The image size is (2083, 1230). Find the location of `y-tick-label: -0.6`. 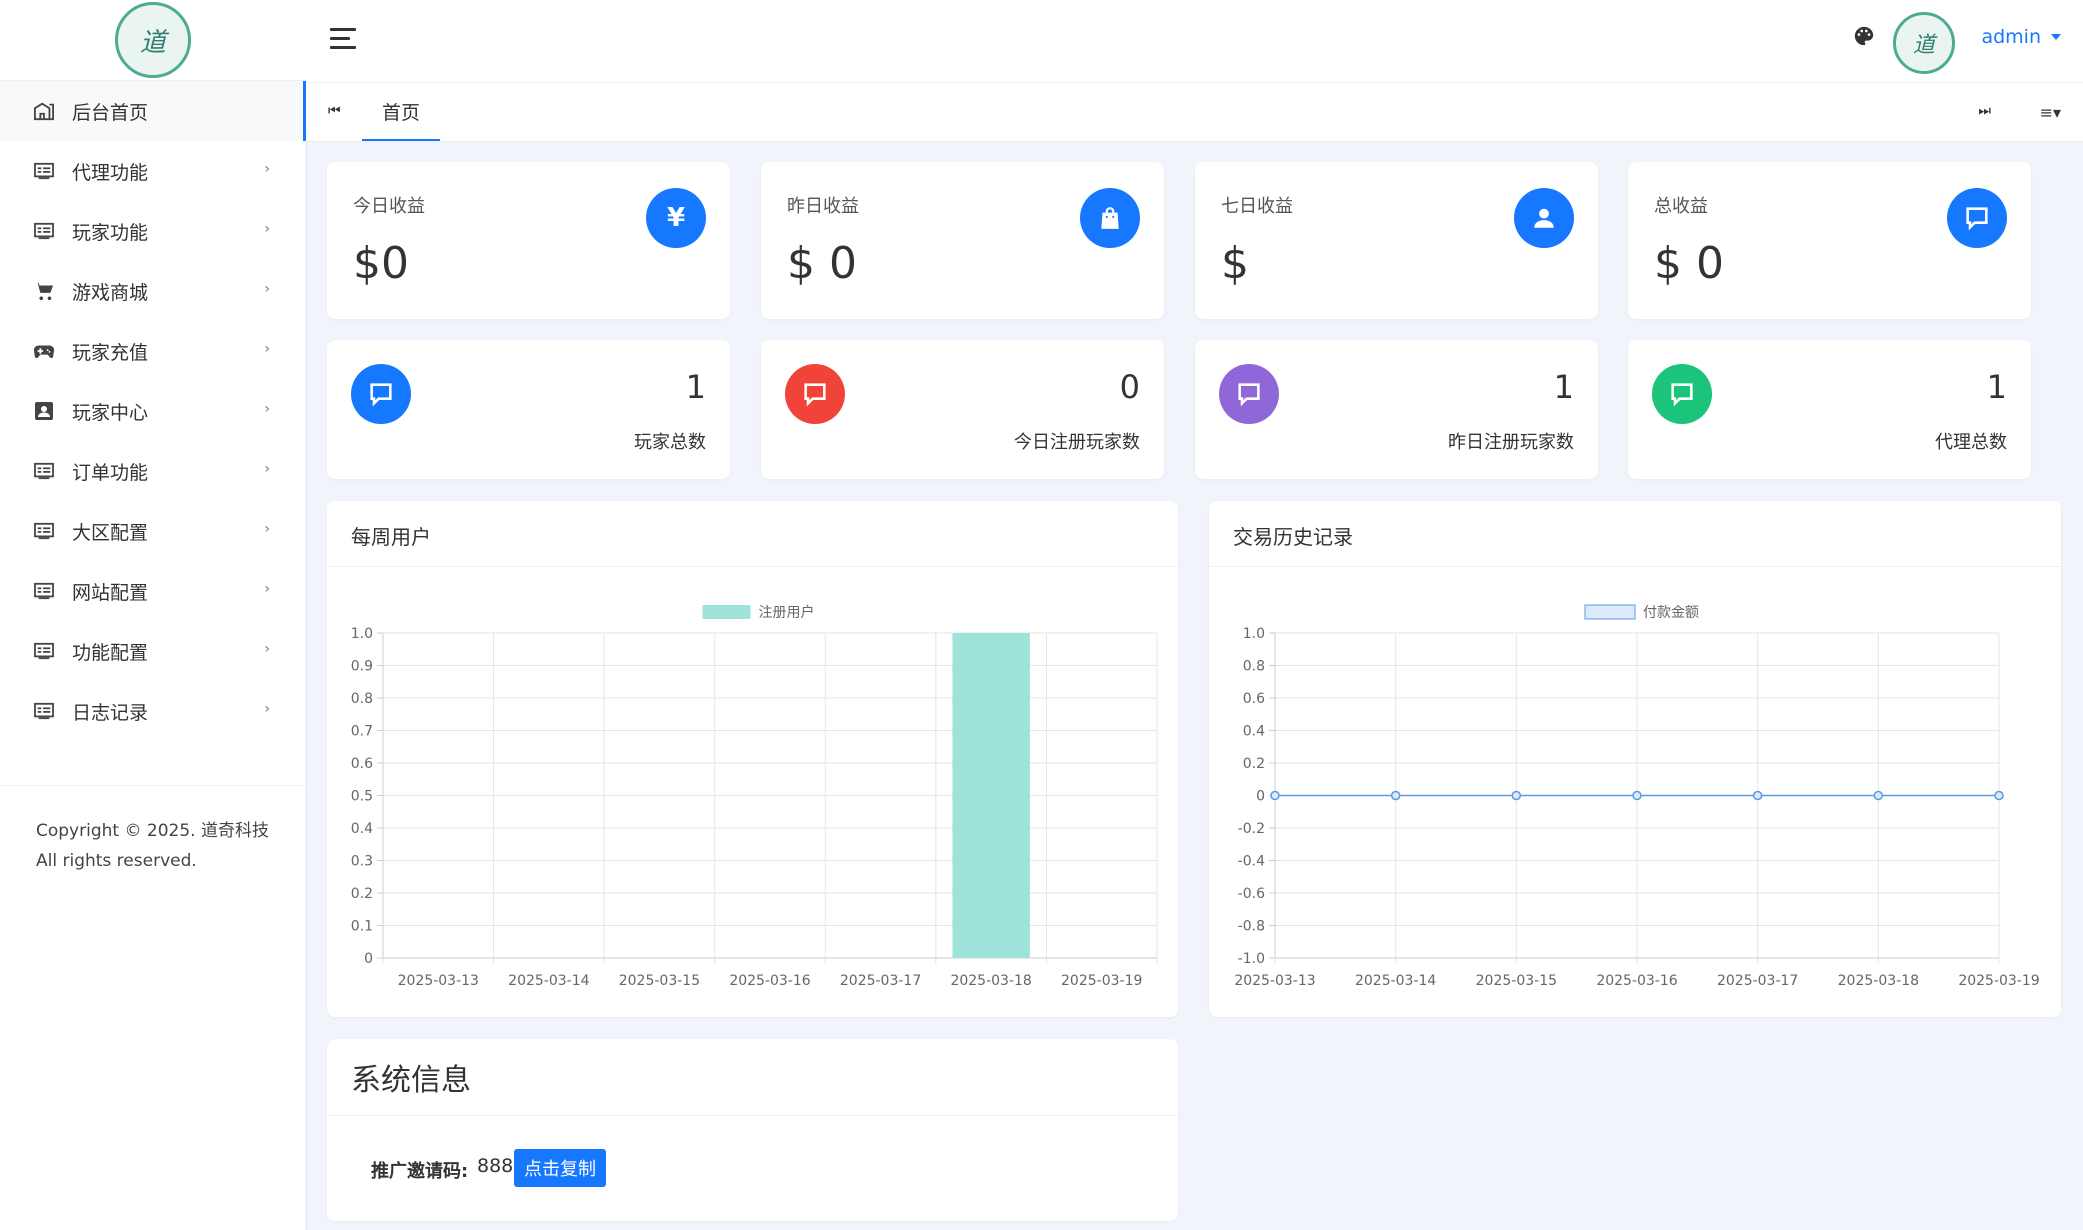

y-tick-label: -0.6 is located at coordinates (1251, 894).